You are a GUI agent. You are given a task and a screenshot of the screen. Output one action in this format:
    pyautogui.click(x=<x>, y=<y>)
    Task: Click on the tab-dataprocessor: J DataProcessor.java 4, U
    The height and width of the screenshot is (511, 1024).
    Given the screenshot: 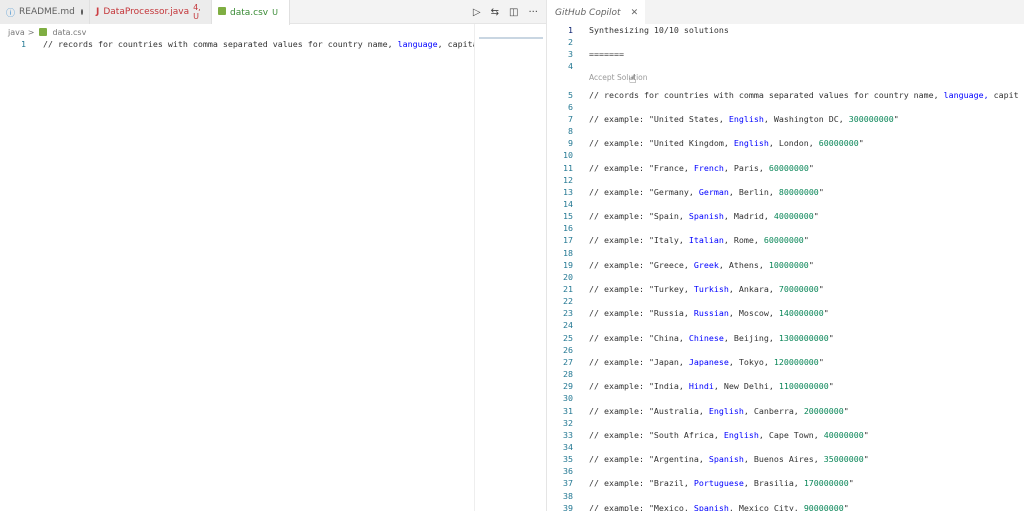 What is the action you would take?
    pyautogui.click(x=151, y=12)
    